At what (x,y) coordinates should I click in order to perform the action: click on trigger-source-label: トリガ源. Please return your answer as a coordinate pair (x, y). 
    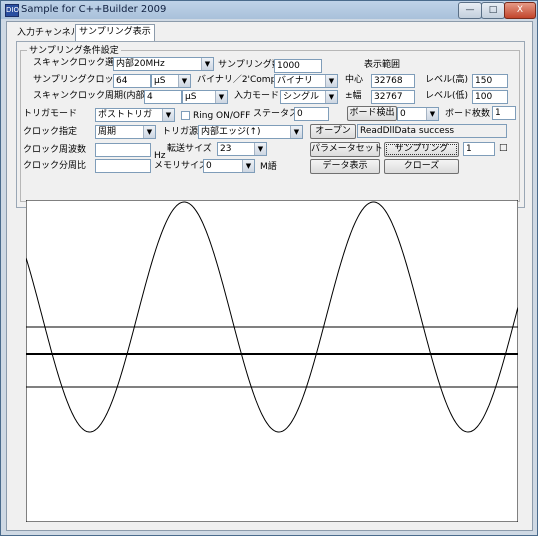
    Looking at the image, I should click on (180, 132).